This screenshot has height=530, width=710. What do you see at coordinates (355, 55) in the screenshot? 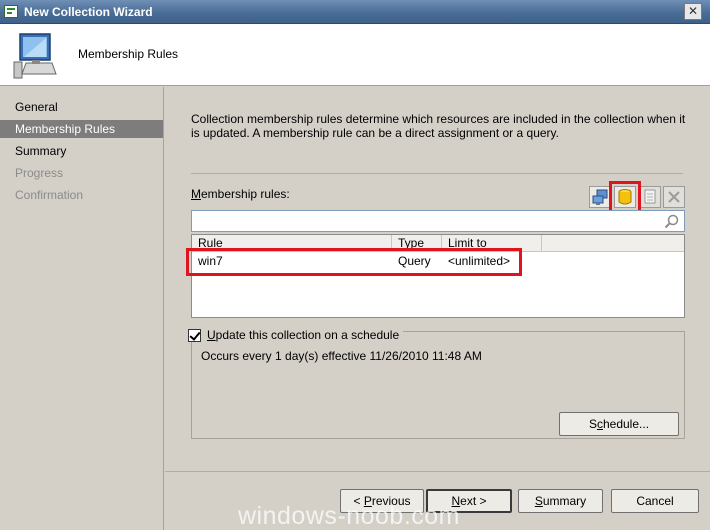
I see `wizard-header: Membership Rules` at bounding box center [355, 55].